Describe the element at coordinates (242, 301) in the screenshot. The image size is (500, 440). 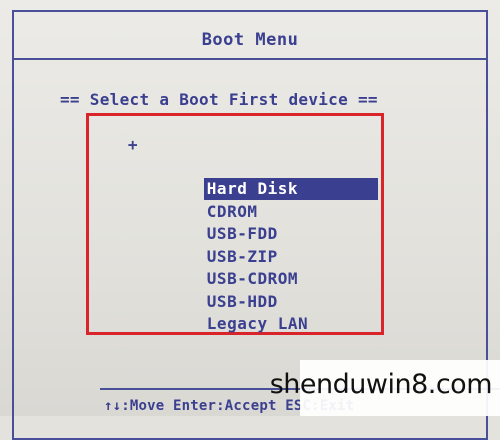
I see `boot-device-label: USB-HDD` at that location.